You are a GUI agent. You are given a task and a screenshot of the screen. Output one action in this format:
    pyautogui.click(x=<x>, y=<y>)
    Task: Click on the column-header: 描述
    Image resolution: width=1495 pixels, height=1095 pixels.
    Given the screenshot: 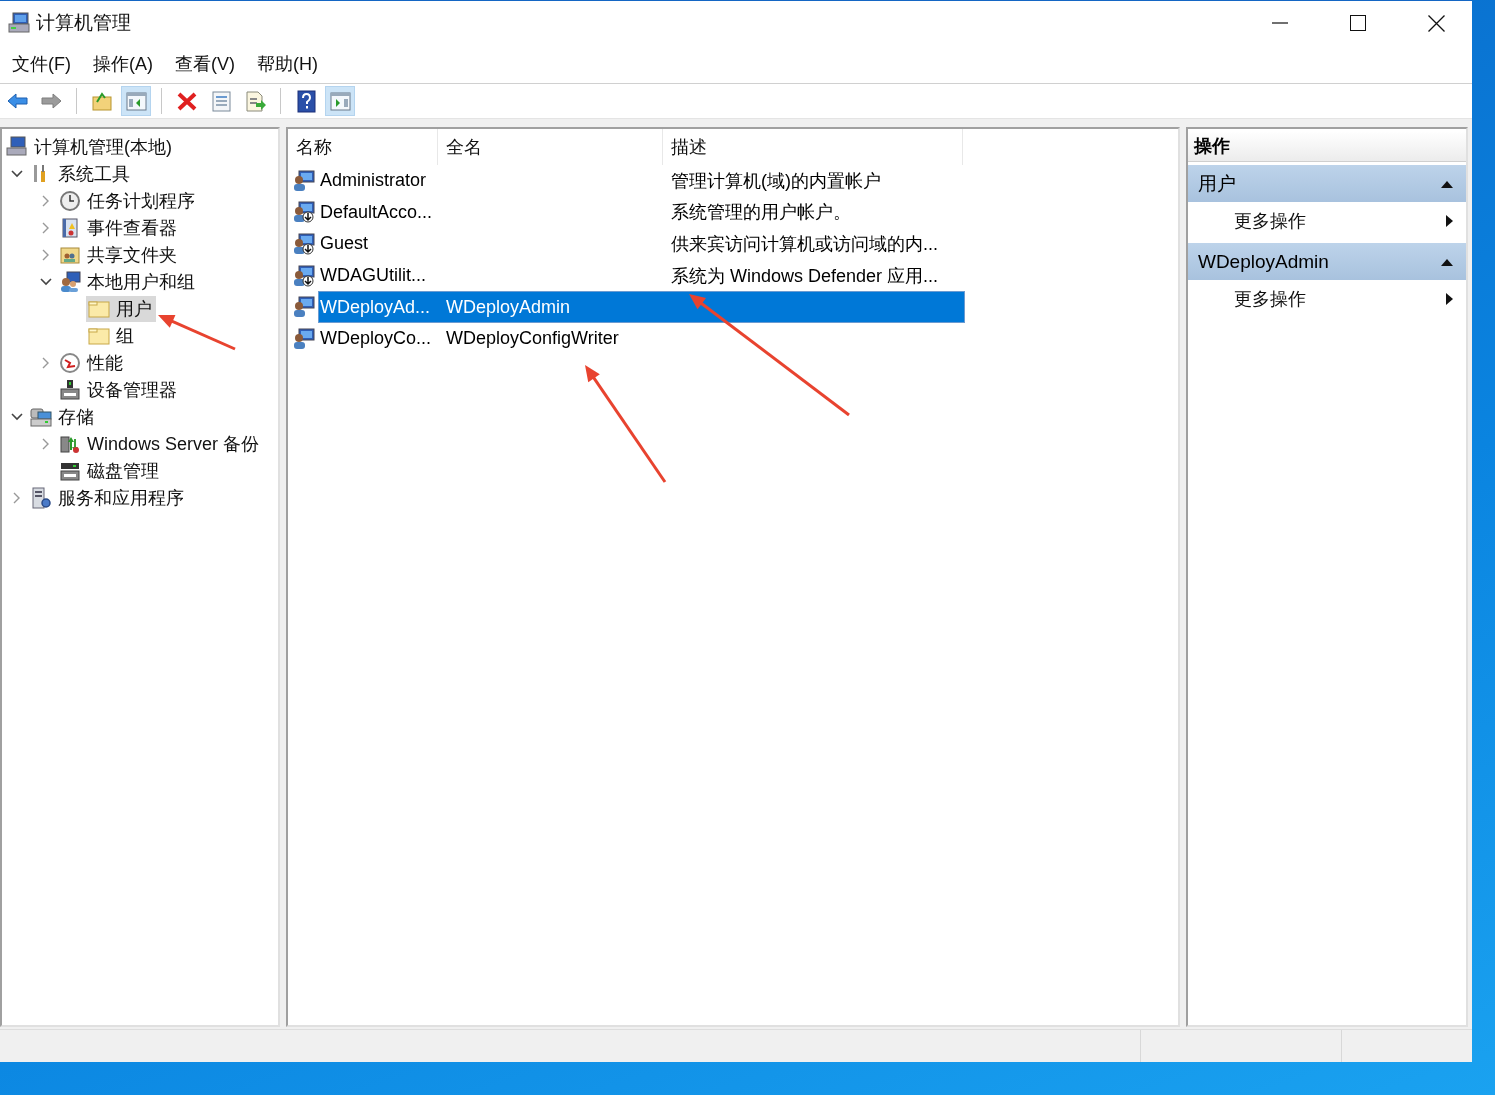 What is the action you would take?
    pyautogui.click(x=813, y=147)
    